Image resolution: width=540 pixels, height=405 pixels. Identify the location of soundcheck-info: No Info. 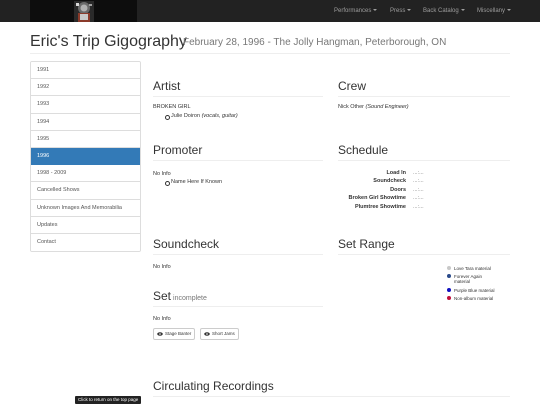
(162, 267).